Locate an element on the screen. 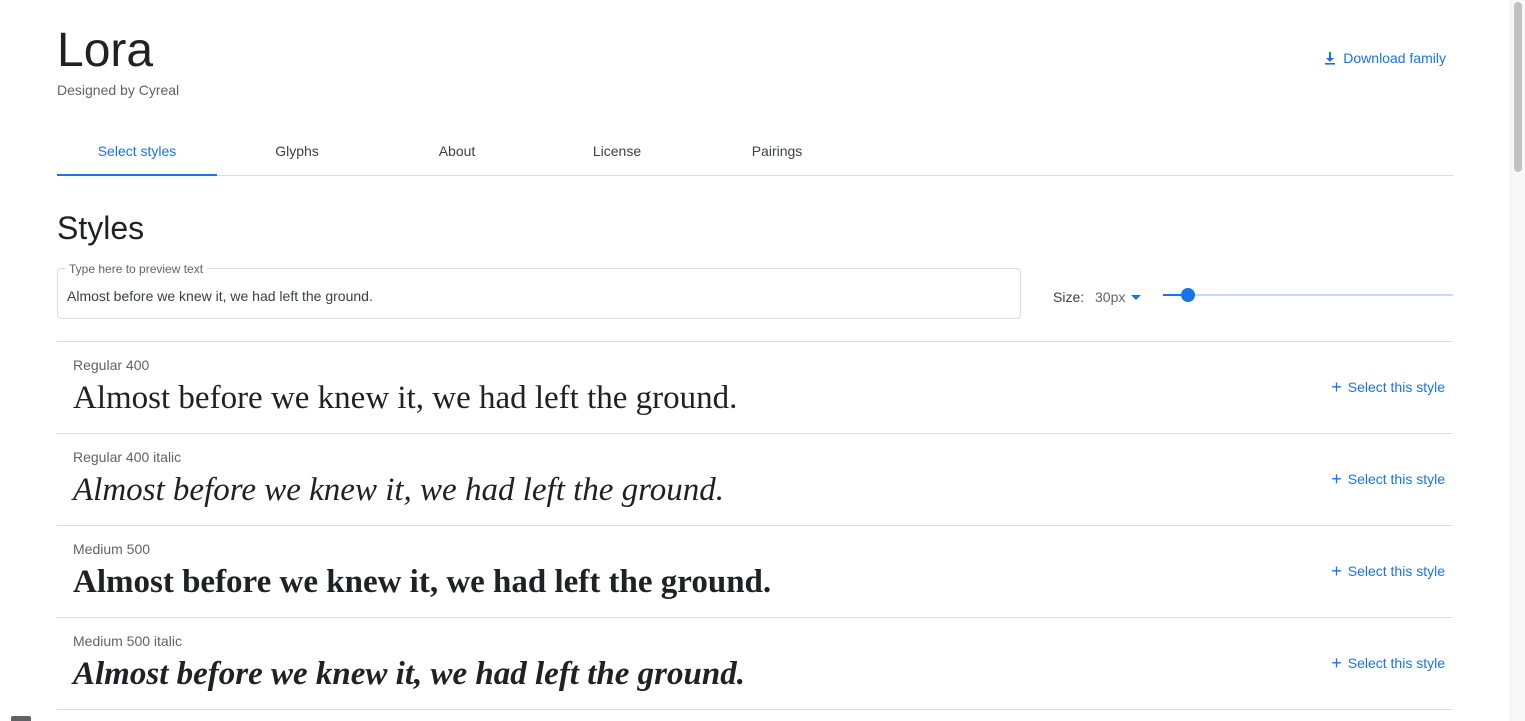 This screenshot has height=721, width=1525. styles-heading: Styles is located at coordinates (101, 228).